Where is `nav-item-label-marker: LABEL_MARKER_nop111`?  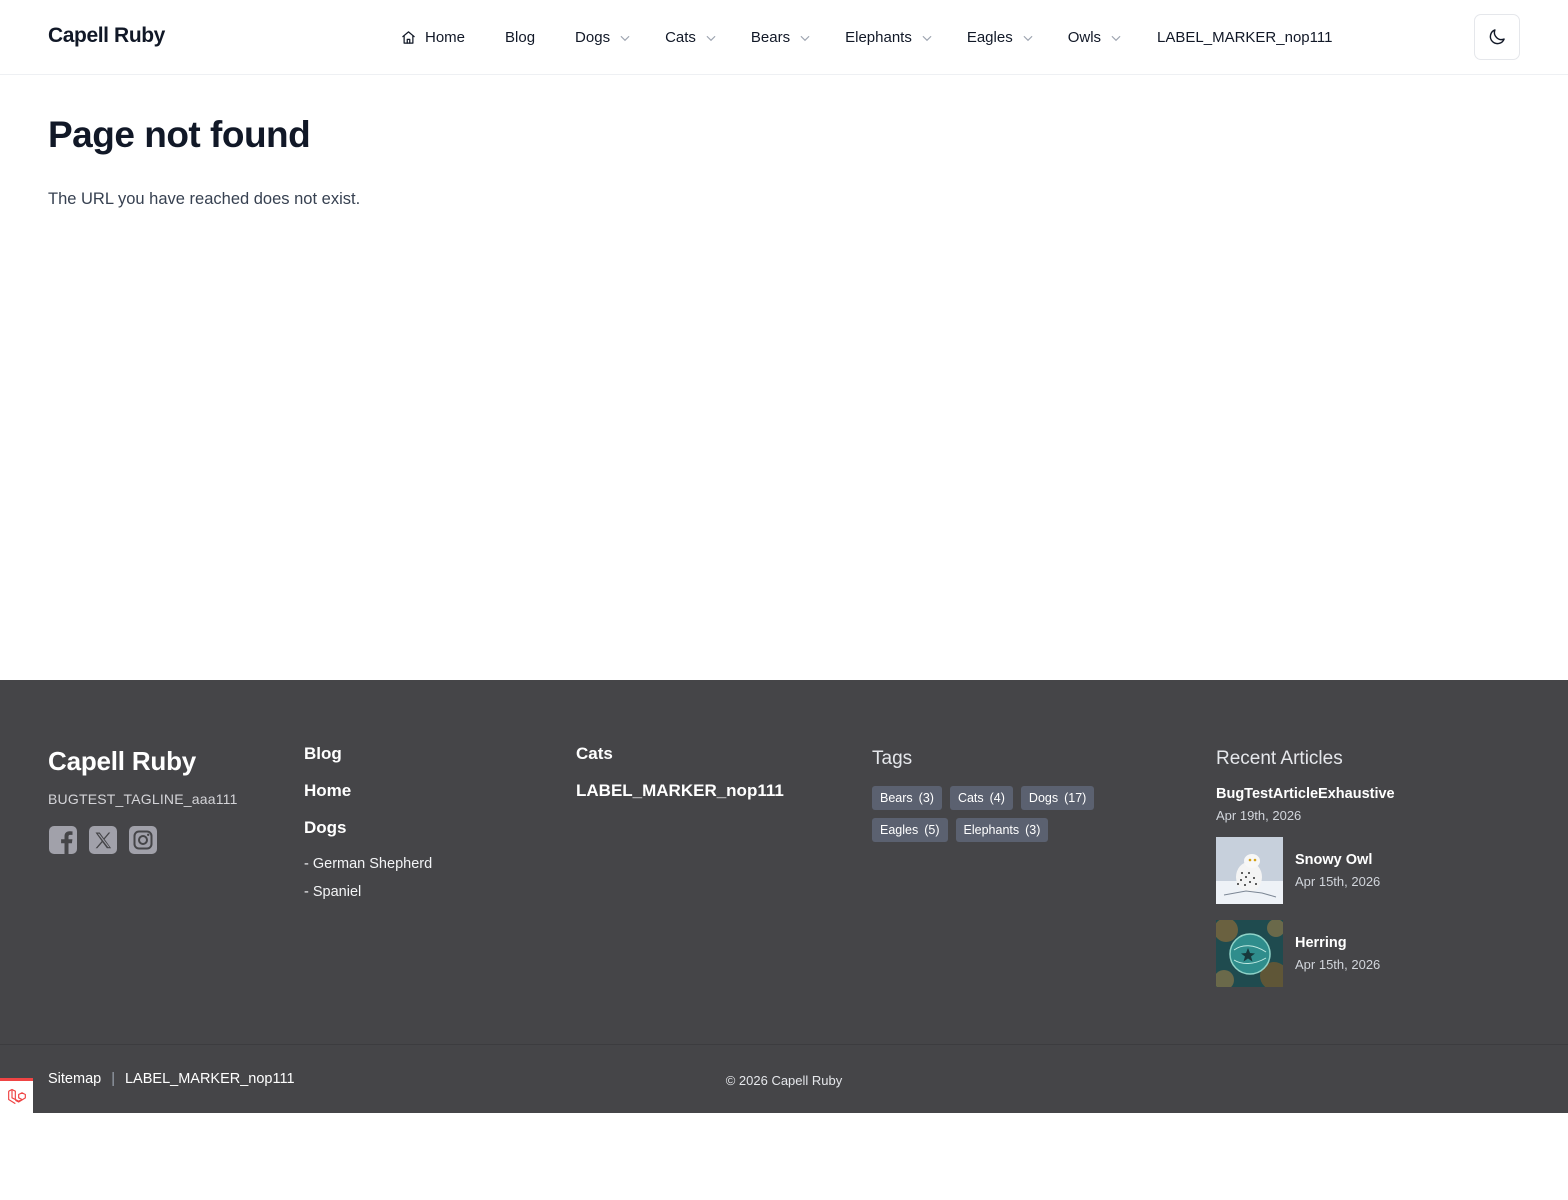 nav-item-label-marker: LABEL_MARKER_nop111 is located at coordinates (1244, 38).